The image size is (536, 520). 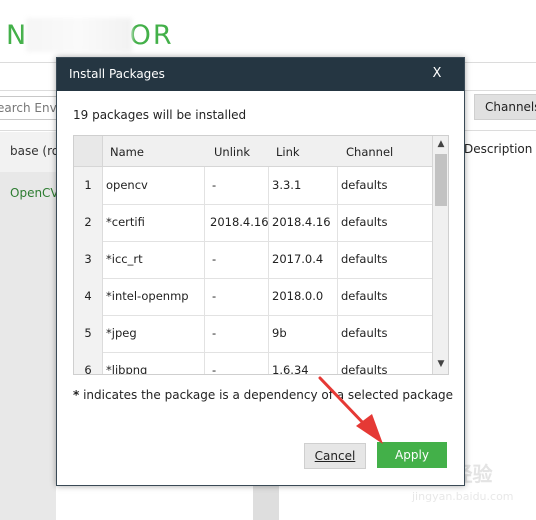 I want to click on column-header-link: Link, so click(x=288, y=152).